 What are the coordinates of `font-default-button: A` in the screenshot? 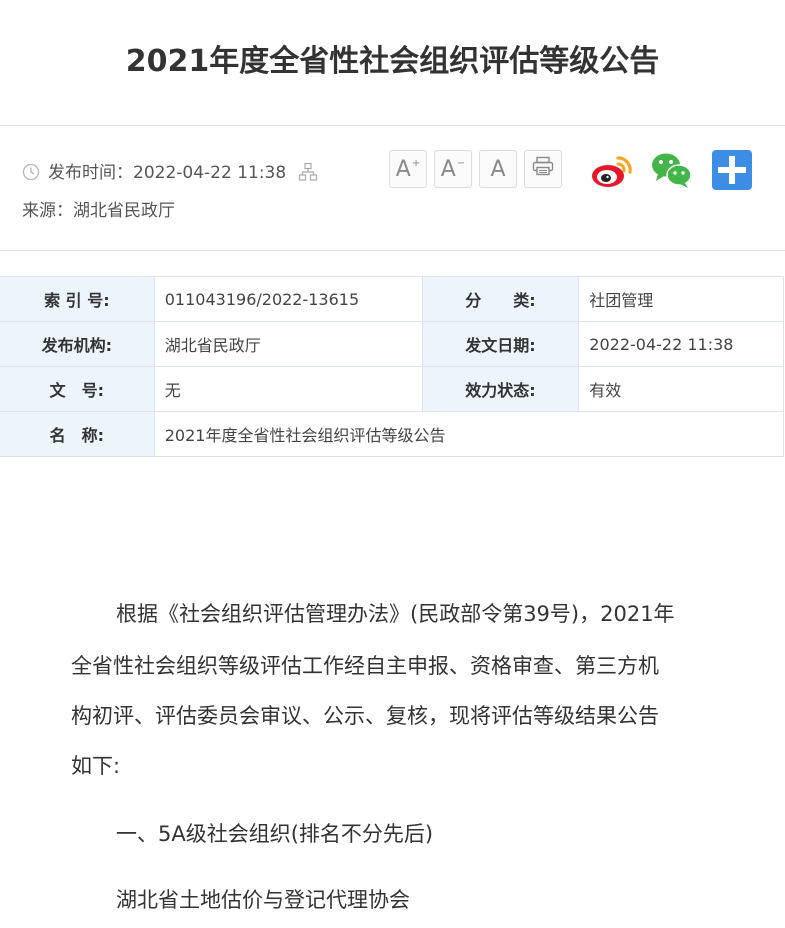 It's located at (498, 169).